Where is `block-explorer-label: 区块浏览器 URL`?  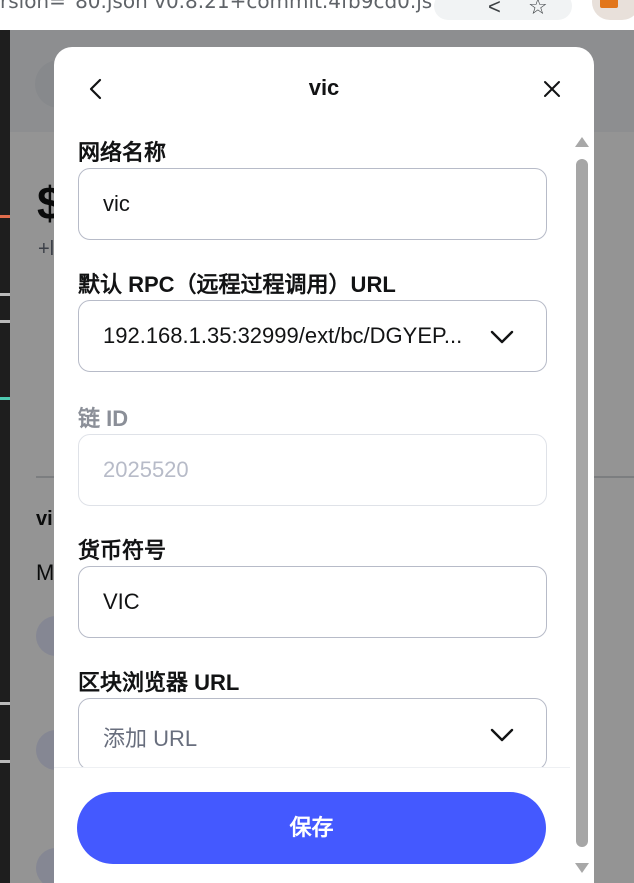
block-explorer-label: 区块浏览器 URL is located at coordinates (159, 682).